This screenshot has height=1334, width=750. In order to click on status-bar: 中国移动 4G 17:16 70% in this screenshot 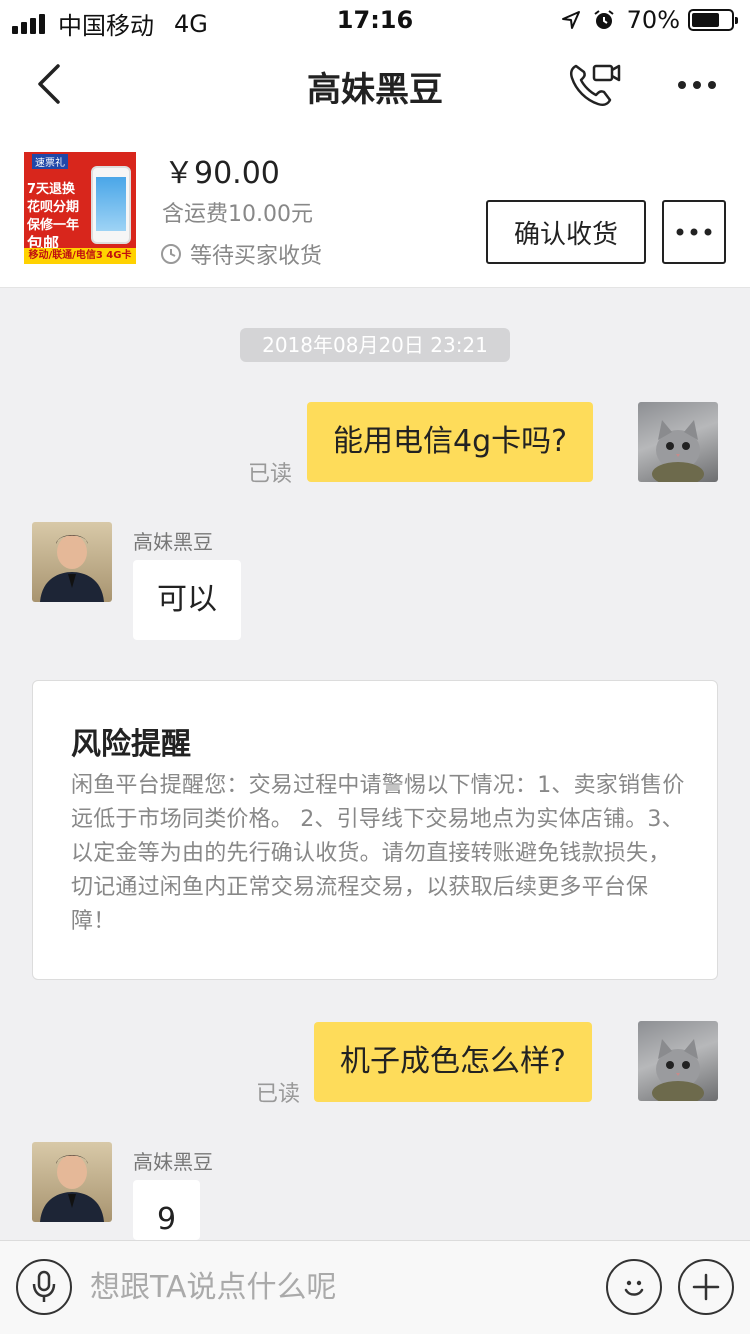, I will do `click(375, 20)`.